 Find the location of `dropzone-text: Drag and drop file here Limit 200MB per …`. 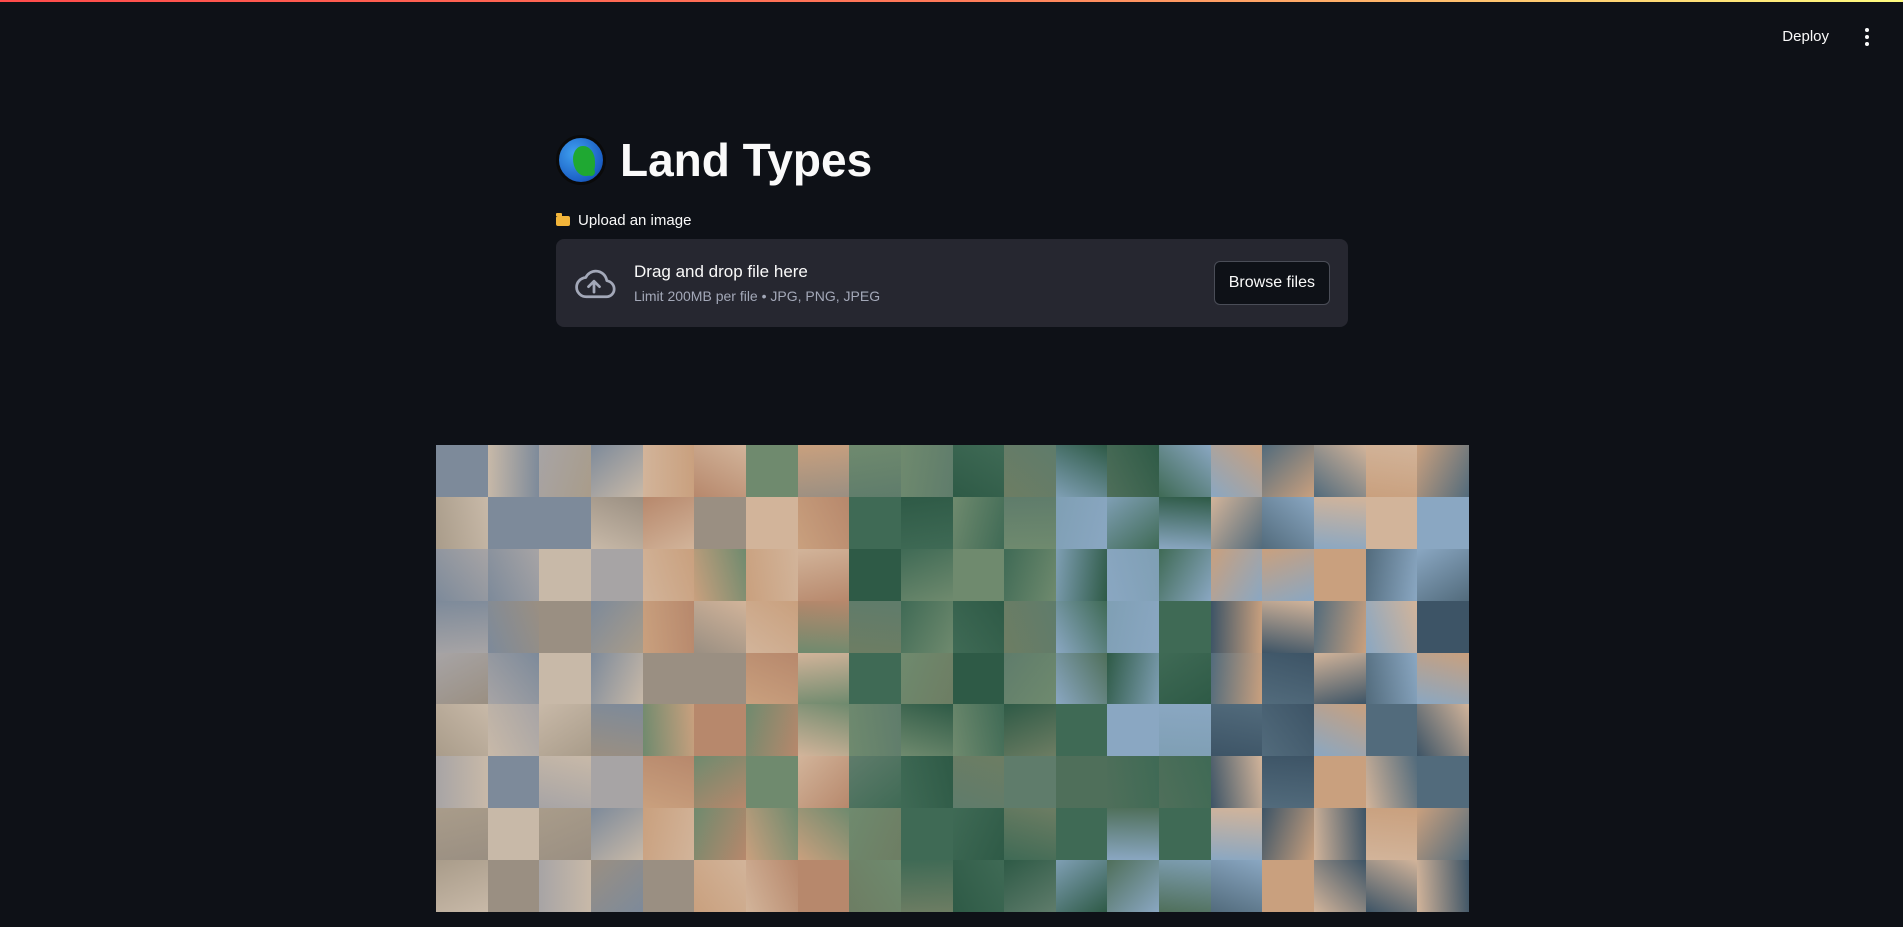

dropzone-text: Drag and drop file here Limit 200MB per … is located at coordinates (924, 283).